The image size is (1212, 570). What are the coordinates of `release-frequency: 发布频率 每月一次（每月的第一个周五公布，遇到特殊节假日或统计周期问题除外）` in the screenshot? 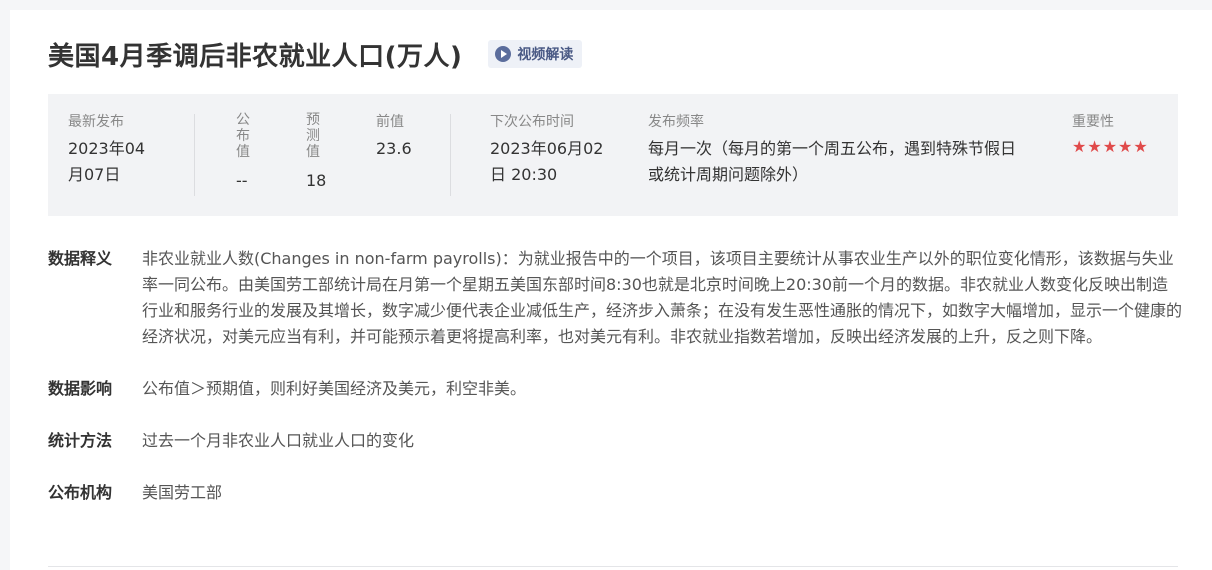 It's located at (838, 150).